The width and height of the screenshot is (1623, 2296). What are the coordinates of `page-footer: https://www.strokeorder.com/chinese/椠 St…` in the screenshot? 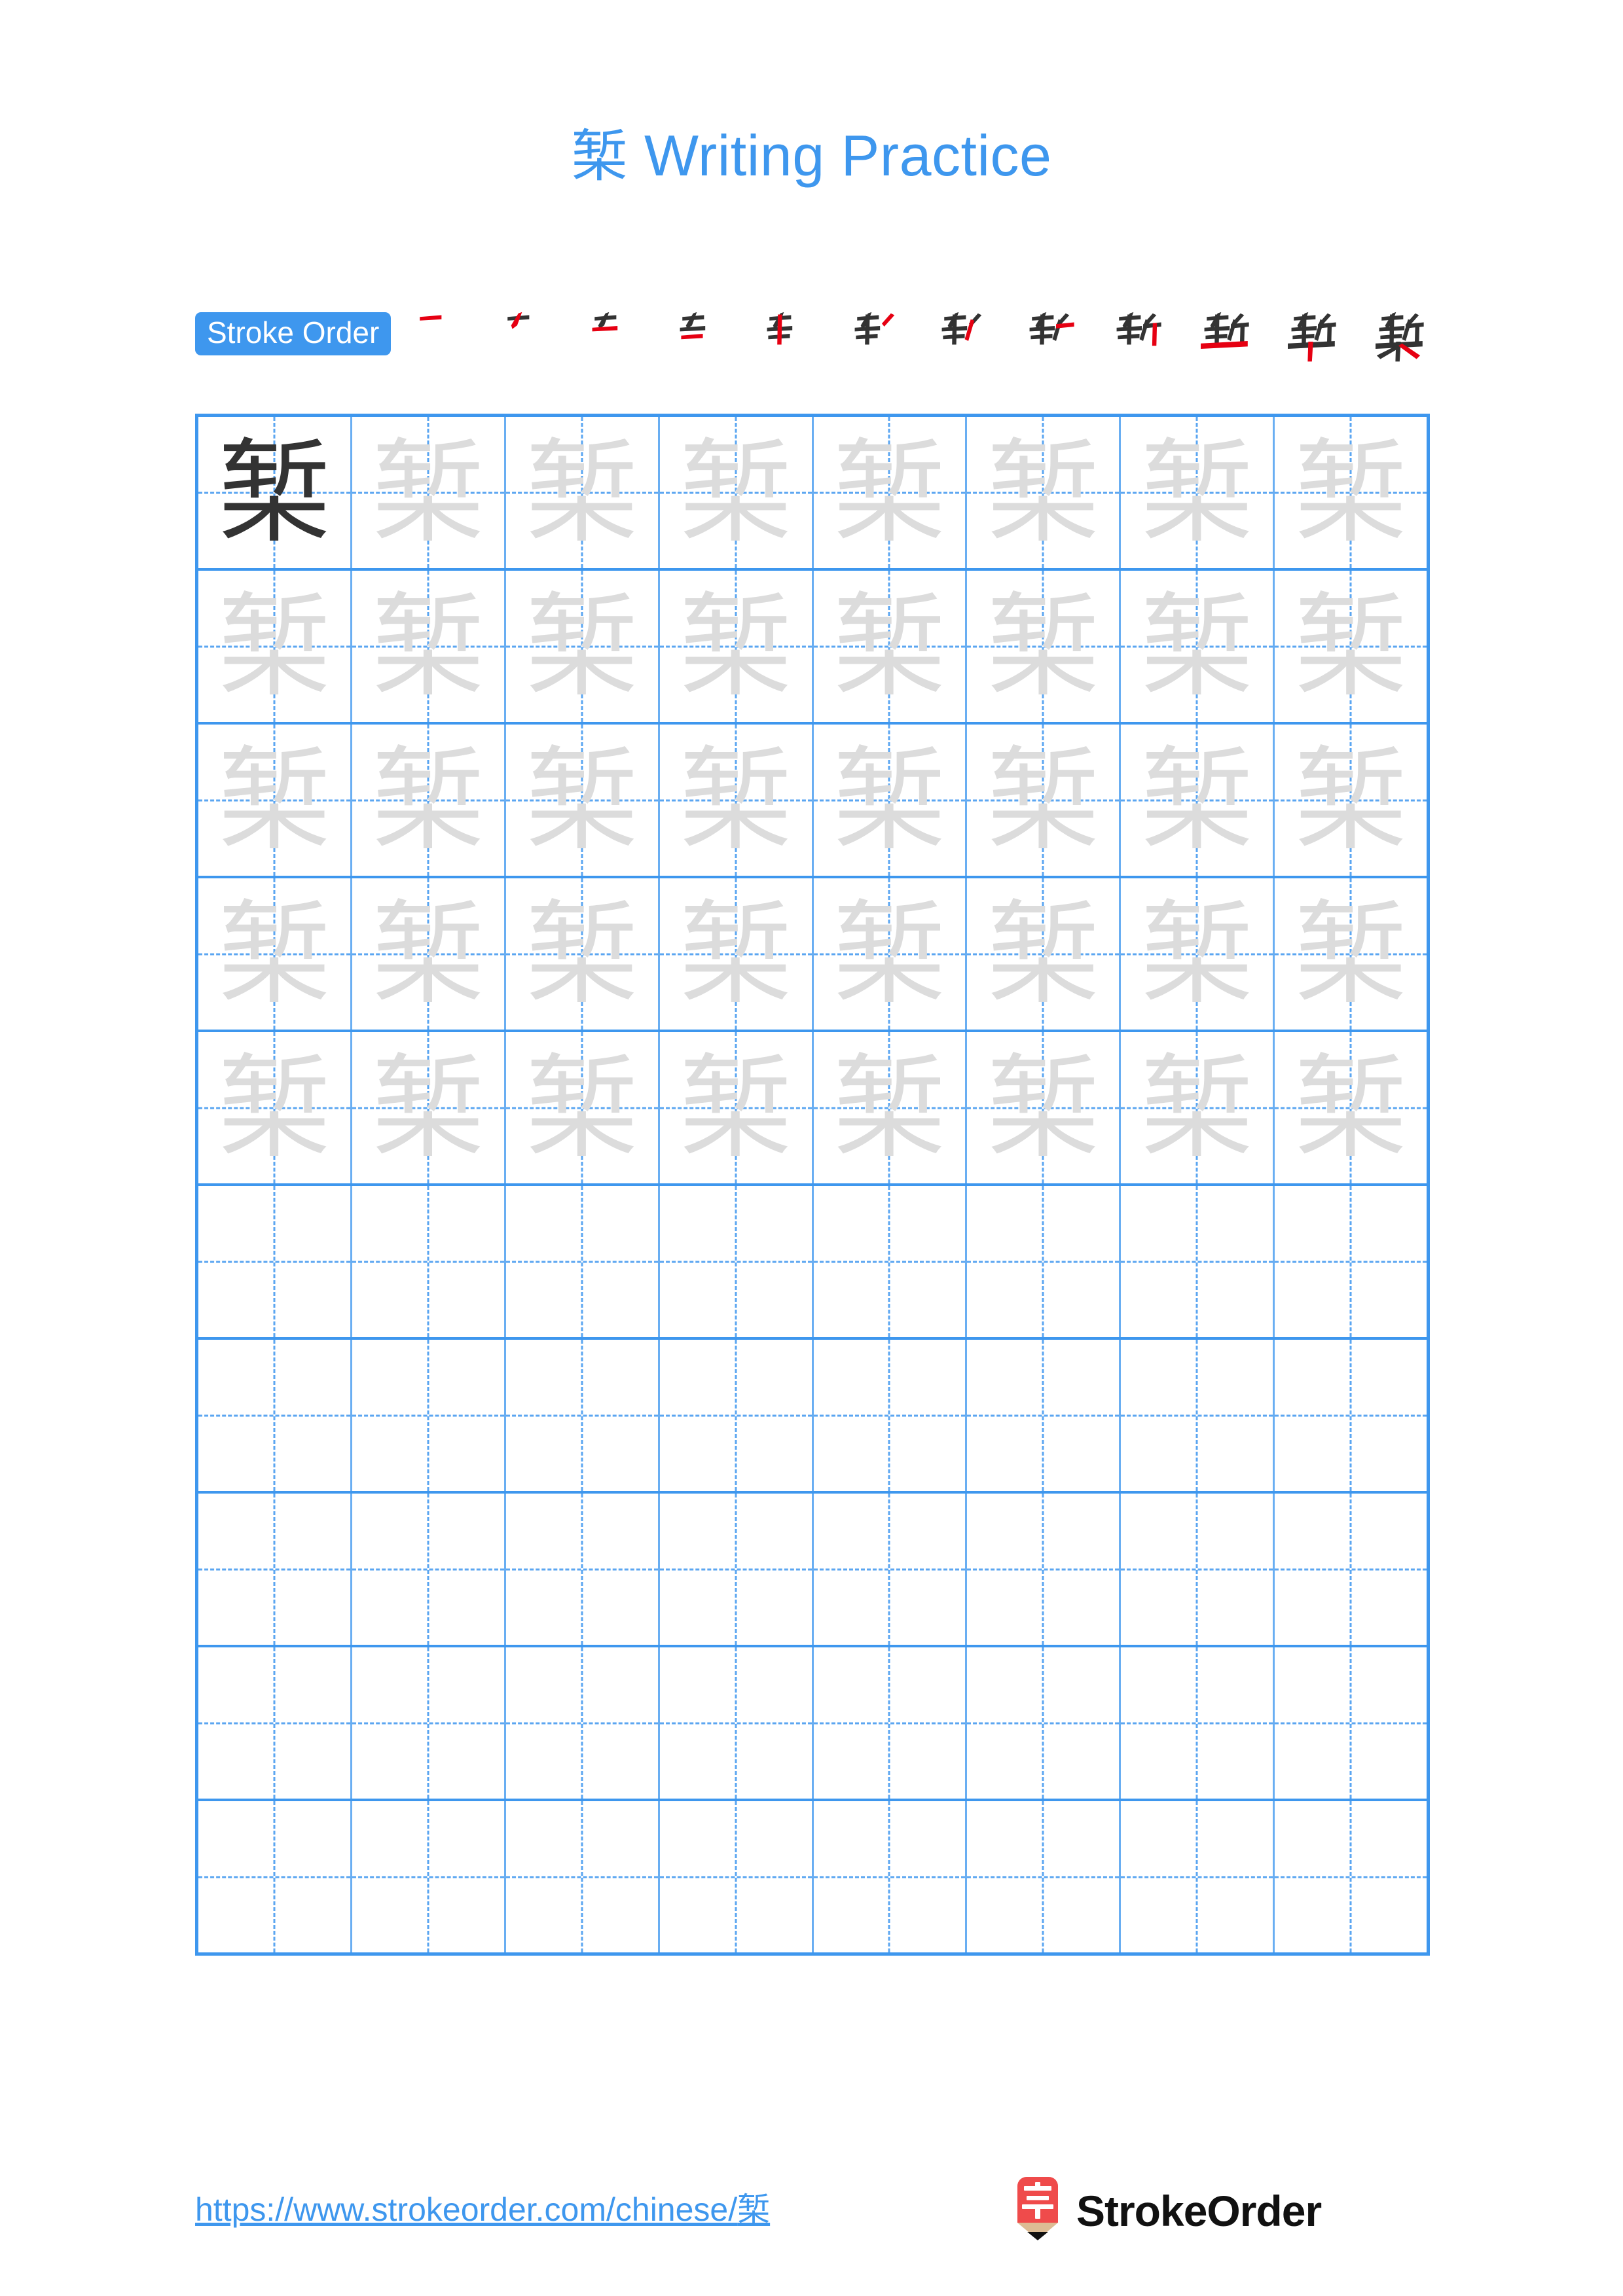 It's located at (811, 2214).